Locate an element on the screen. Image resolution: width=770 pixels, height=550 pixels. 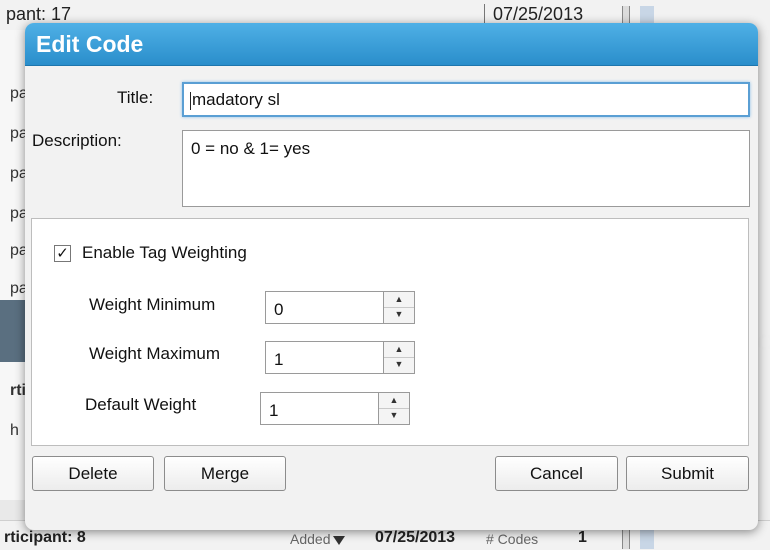
dialog-title: Edit Code is located at coordinates (90, 44).